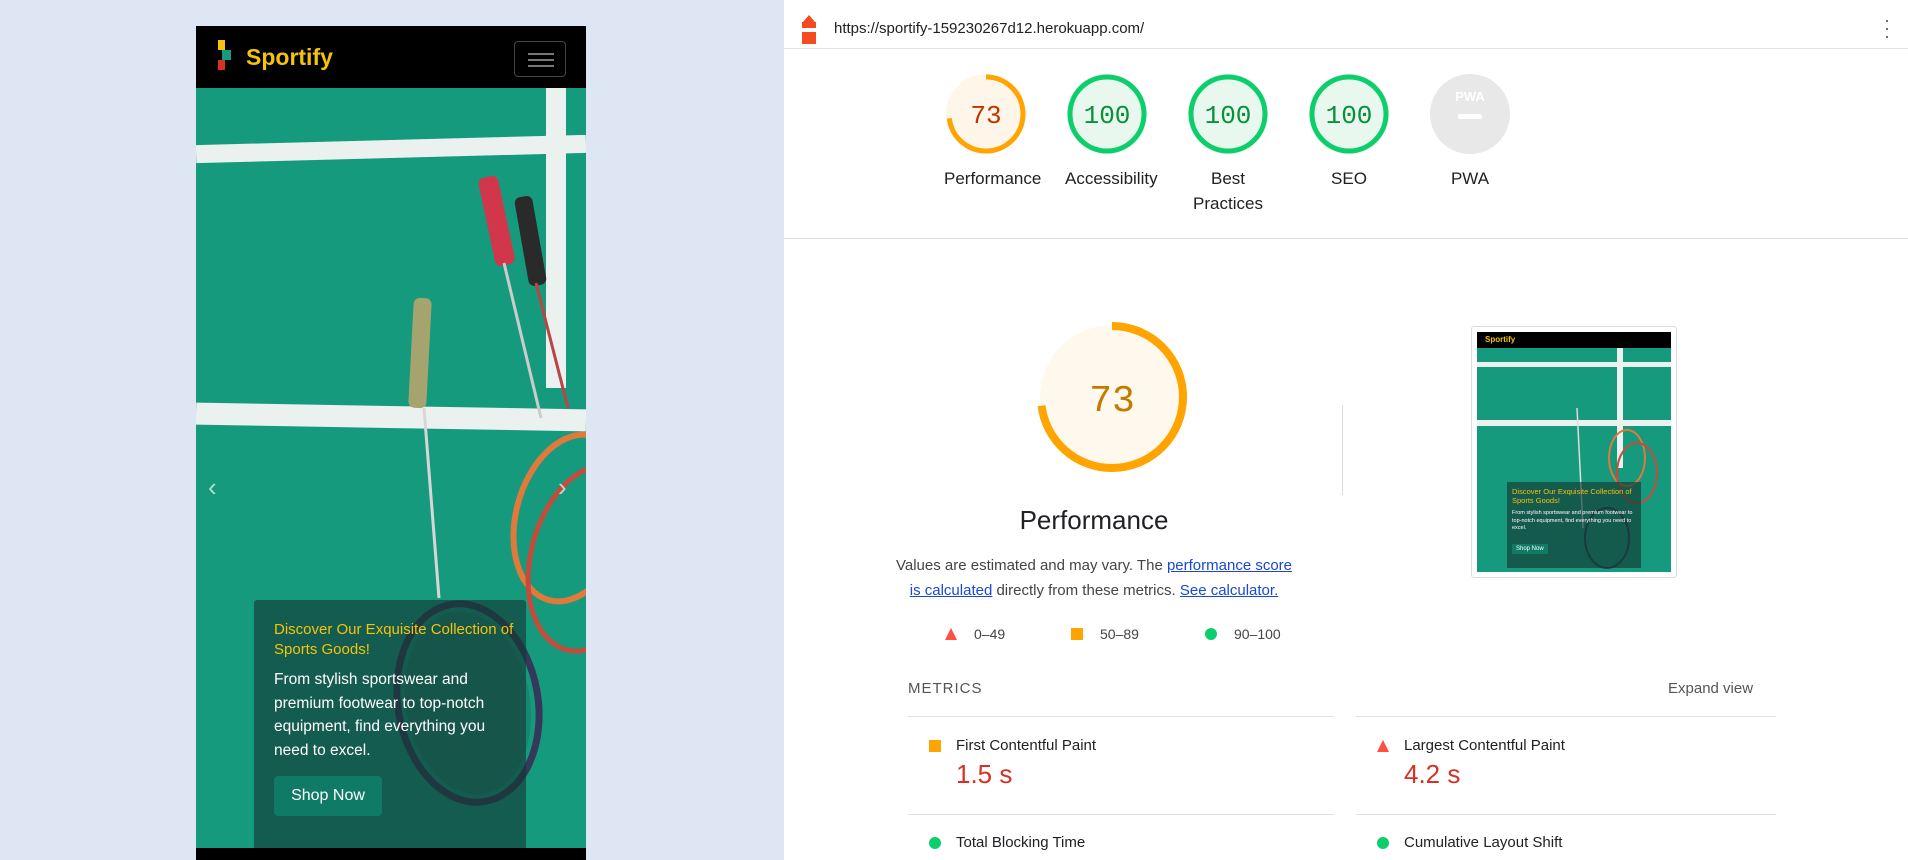  I want to click on metrics-heading: METRICS, so click(945, 688).